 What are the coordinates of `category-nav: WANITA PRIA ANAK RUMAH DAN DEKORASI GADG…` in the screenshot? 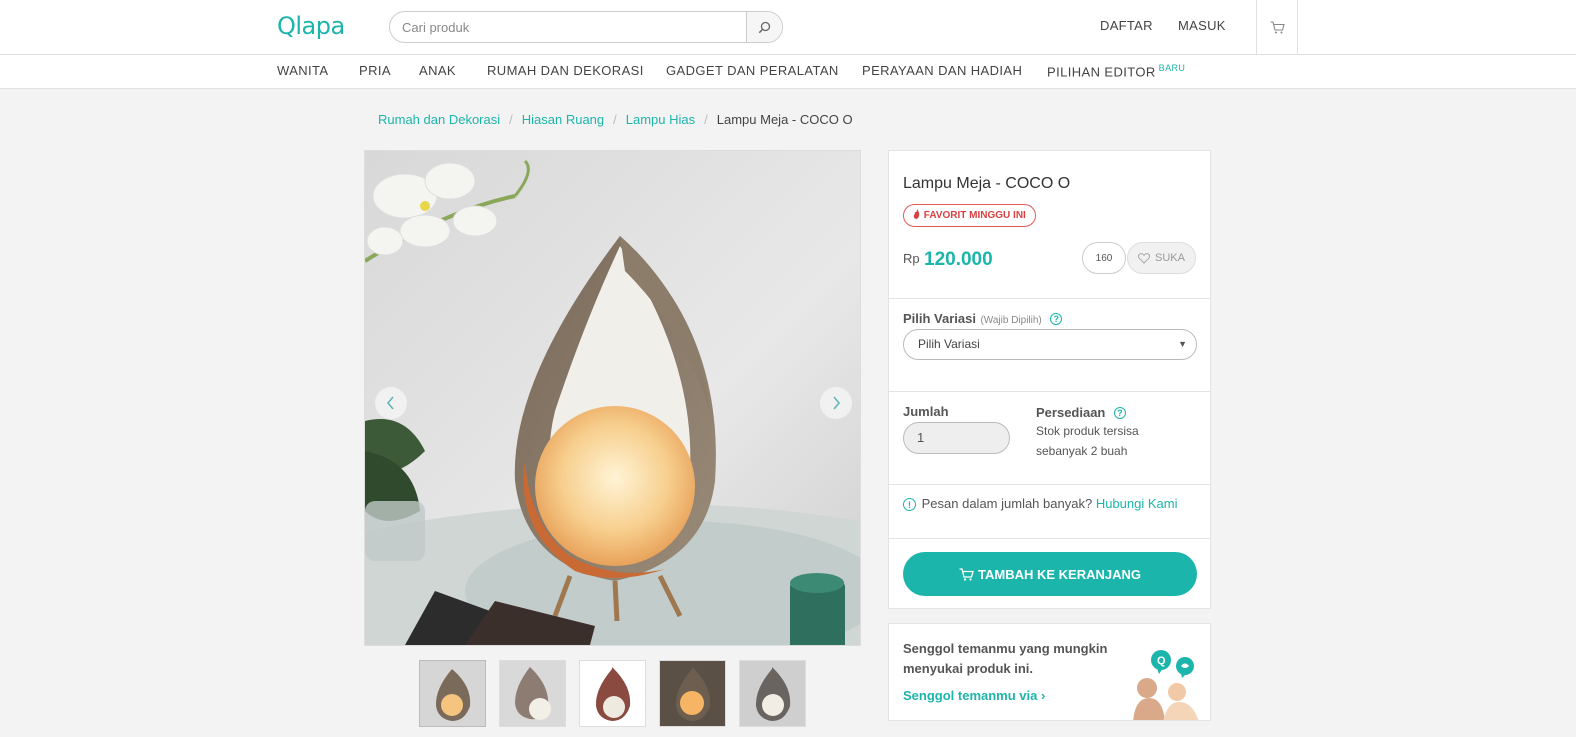 It's located at (788, 72).